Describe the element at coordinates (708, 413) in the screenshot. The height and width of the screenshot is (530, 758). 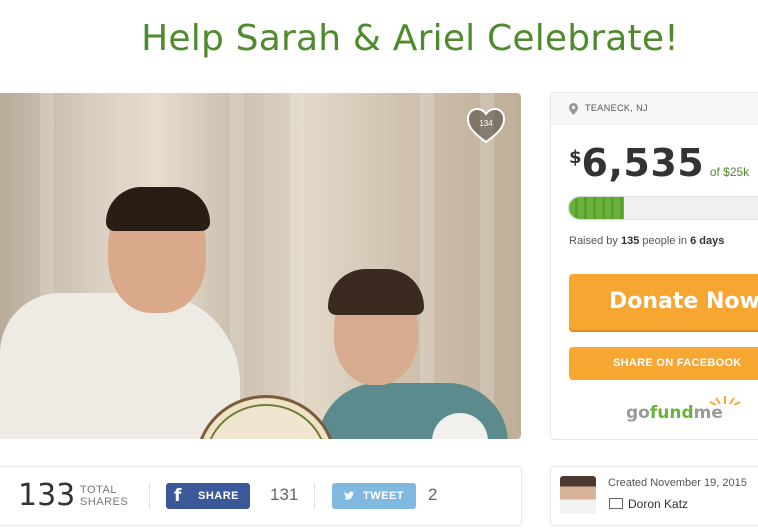
I see `gofundme-me: me` at that location.